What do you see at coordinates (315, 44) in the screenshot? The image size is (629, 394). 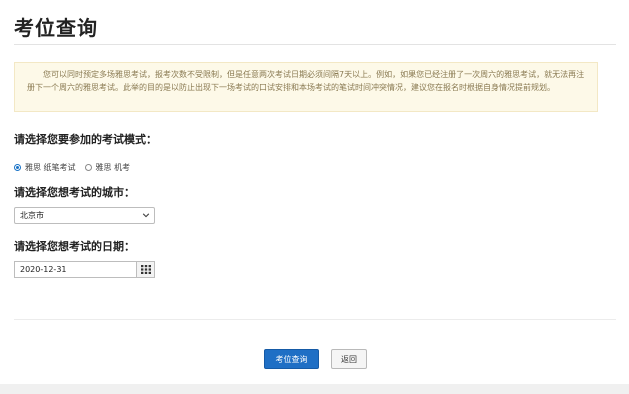 I see `title-divider` at bounding box center [315, 44].